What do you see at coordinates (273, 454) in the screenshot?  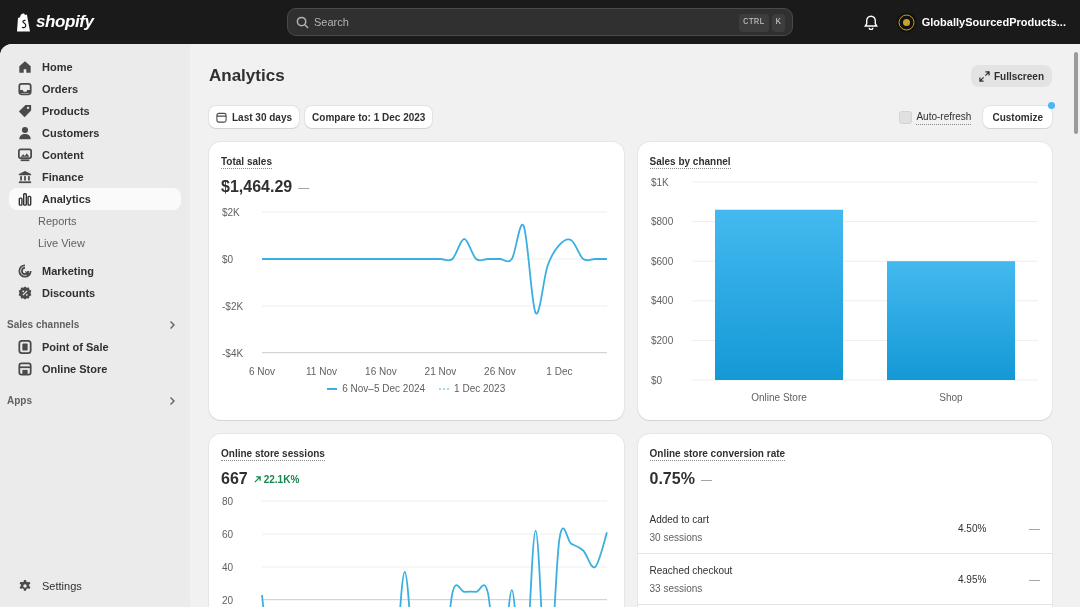 I see `card-title: Online store sessions` at bounding box center [273, 454].